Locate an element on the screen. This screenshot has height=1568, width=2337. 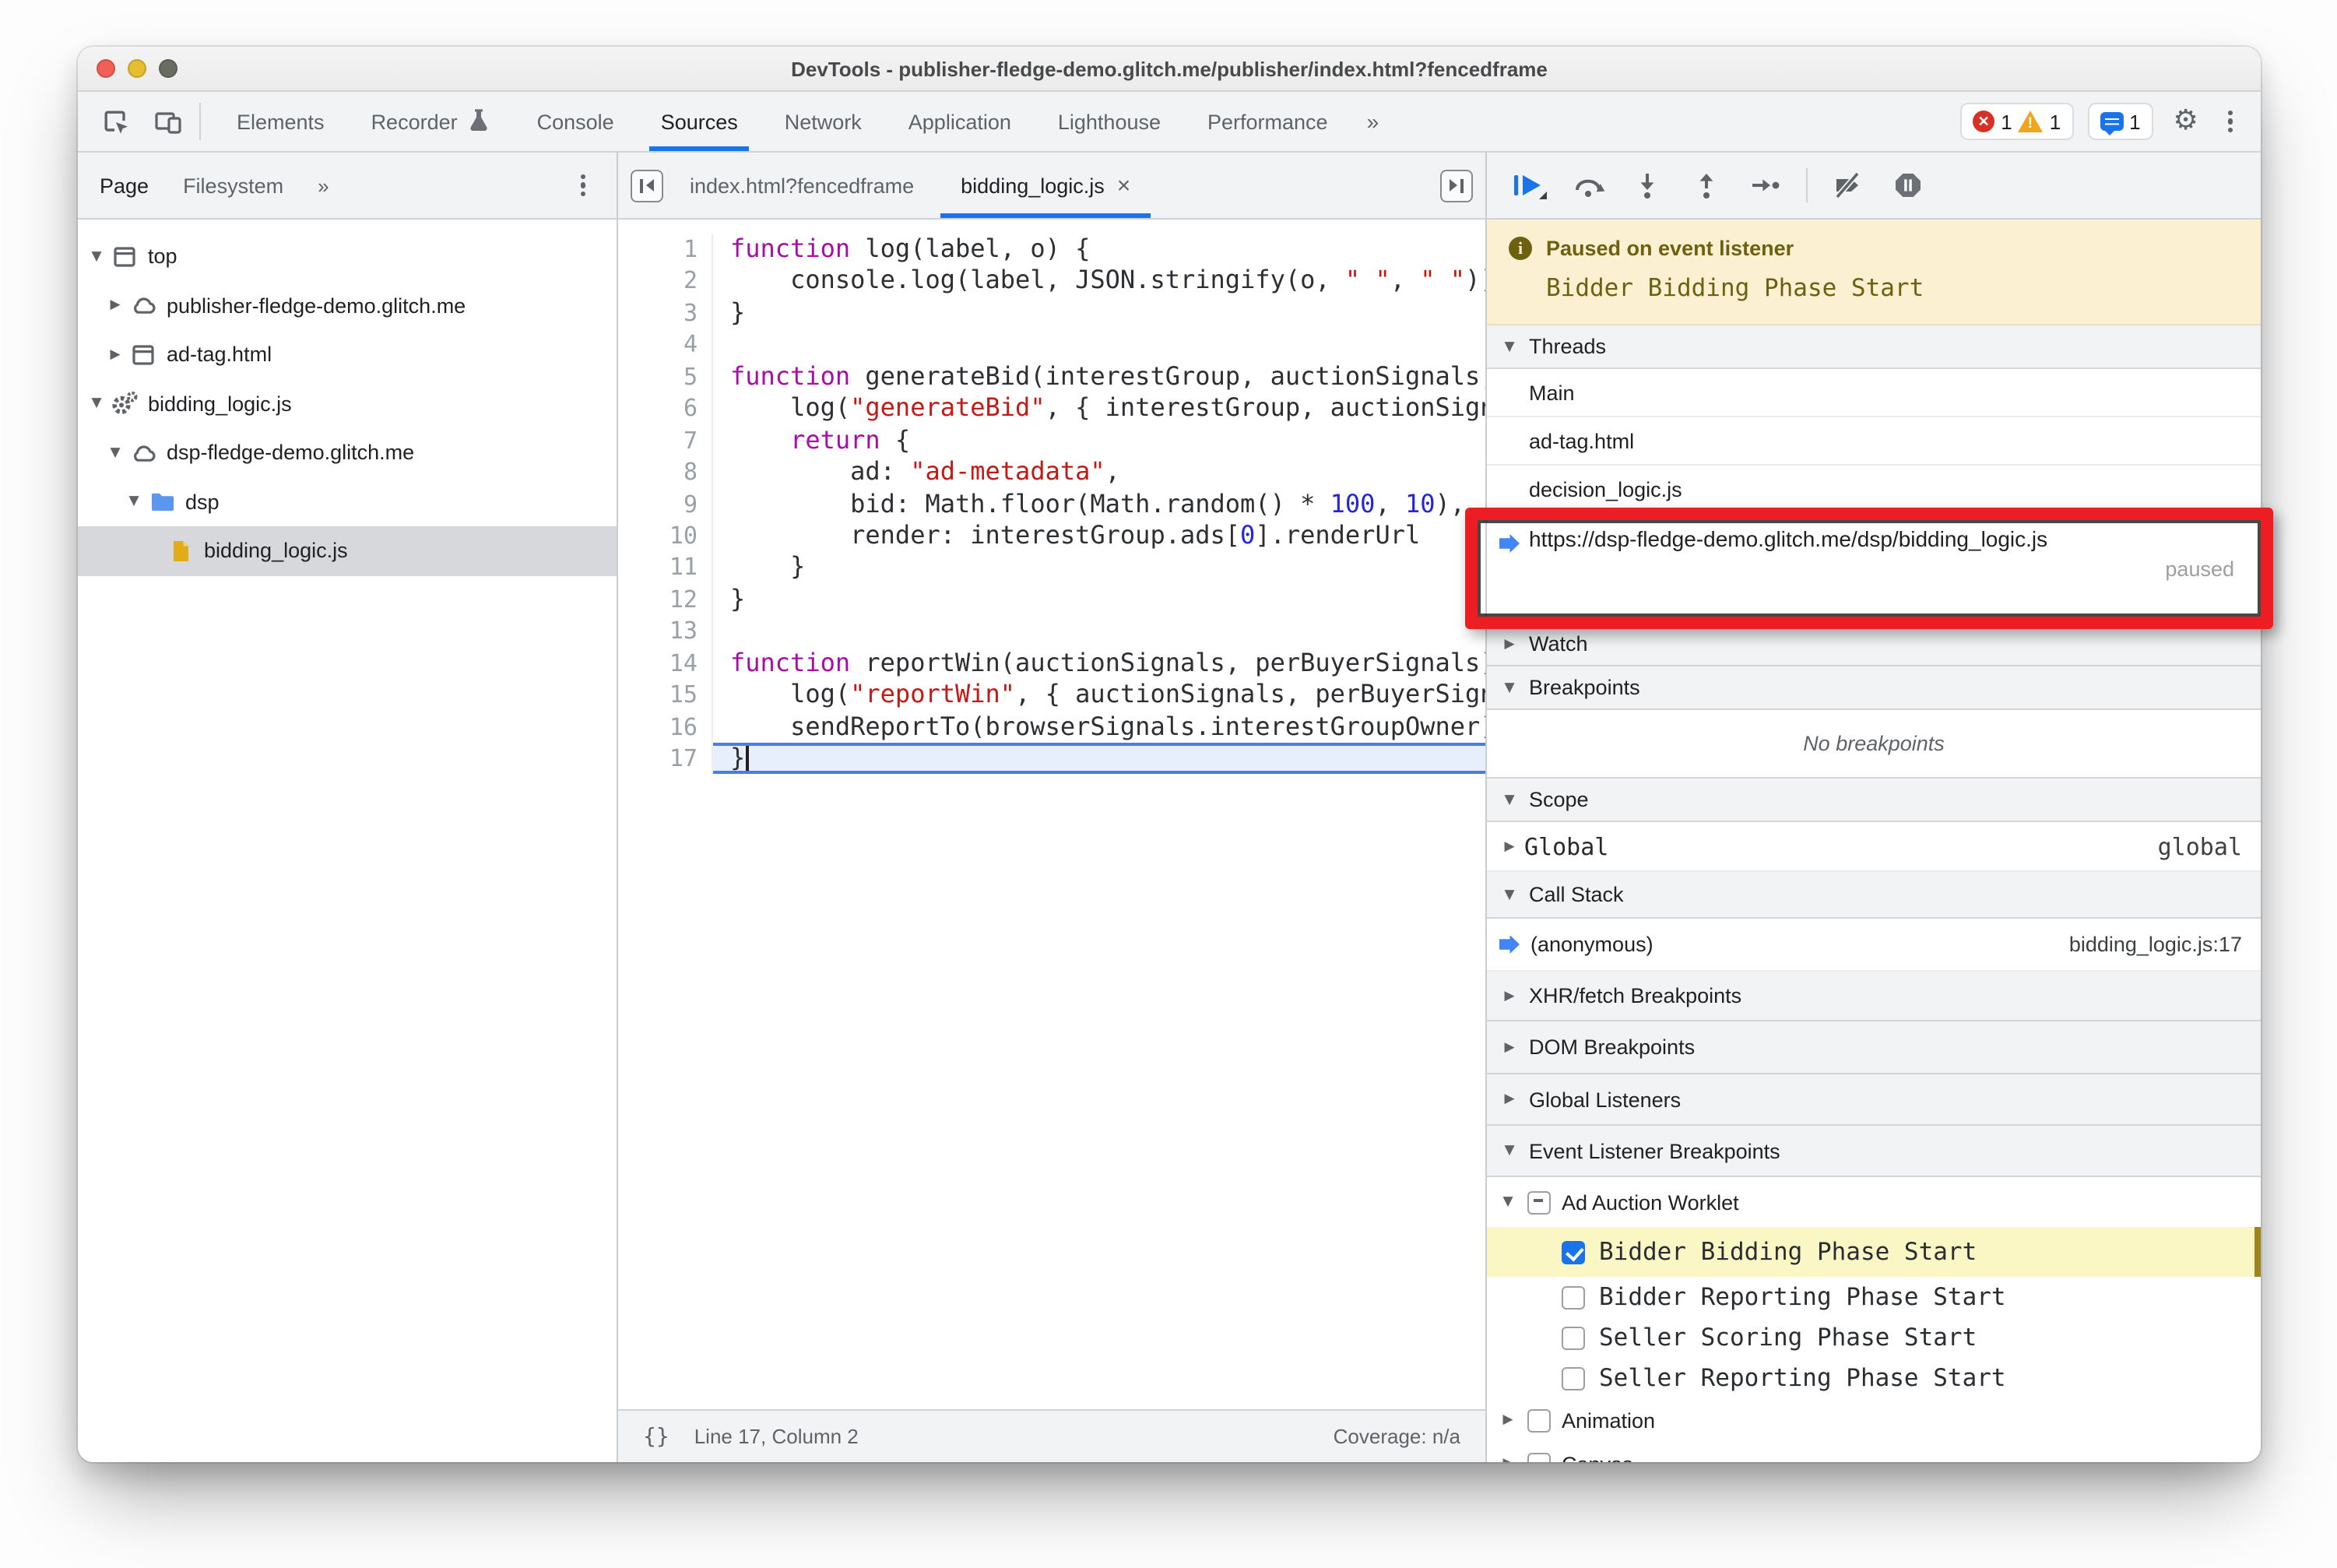
show-debugger-button is located at coordinates (1456, 185).